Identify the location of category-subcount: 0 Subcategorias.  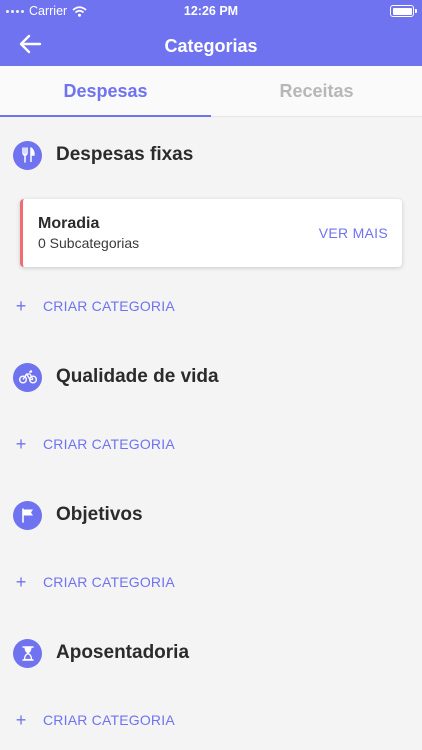
(89, 243).